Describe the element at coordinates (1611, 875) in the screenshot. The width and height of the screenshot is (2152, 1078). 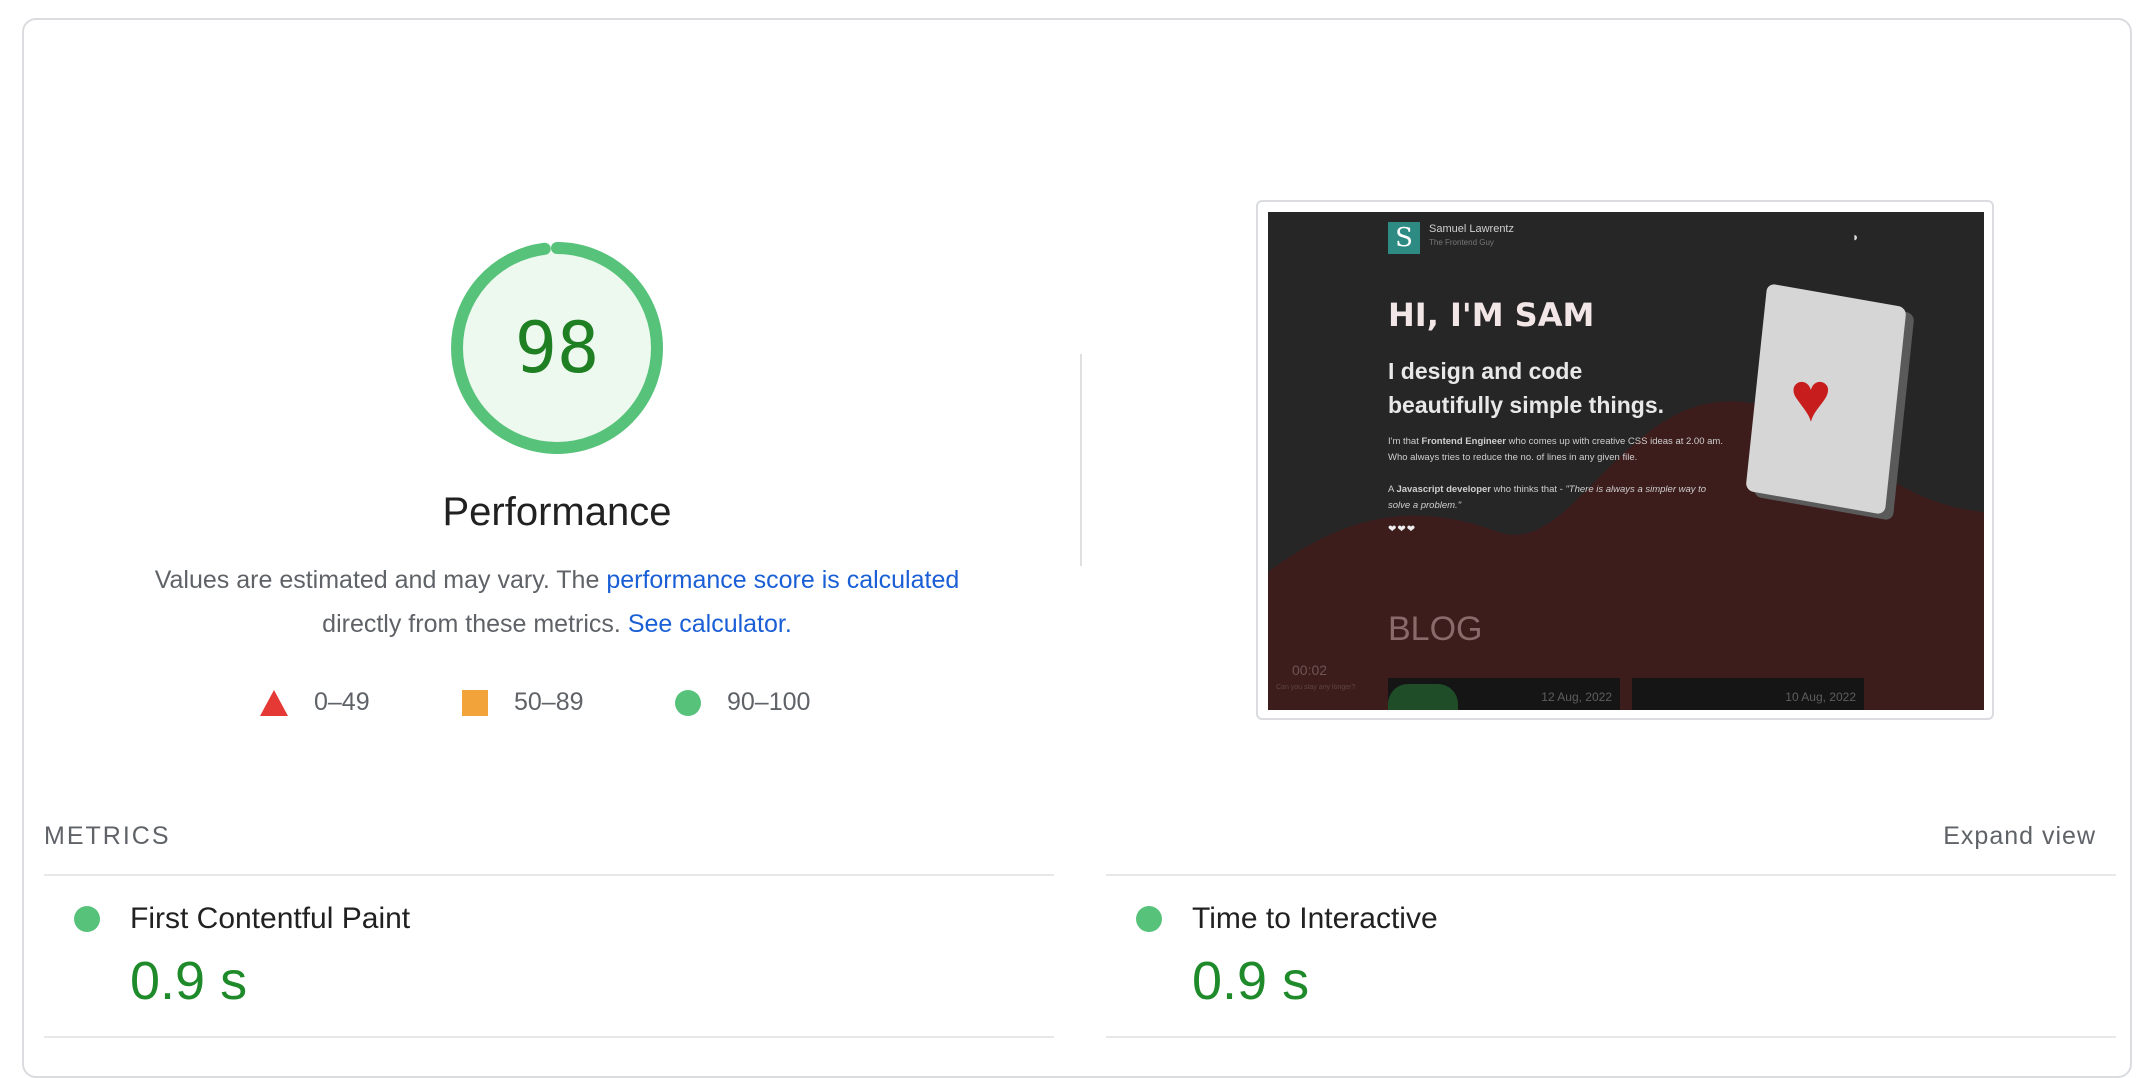
I see `metrics-divider-right` at that location.